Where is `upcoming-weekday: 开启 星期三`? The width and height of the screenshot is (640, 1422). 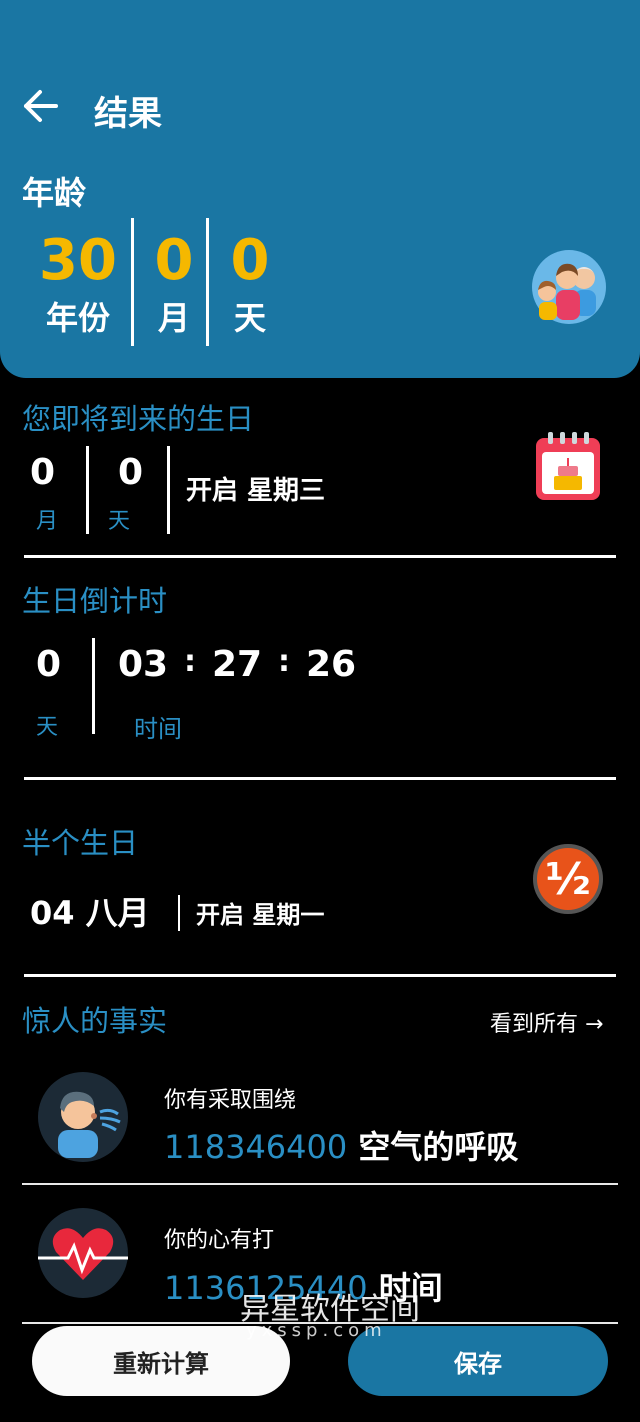
upcoming-weekday: 开启 星期三 is located at coordinates (256, 491).